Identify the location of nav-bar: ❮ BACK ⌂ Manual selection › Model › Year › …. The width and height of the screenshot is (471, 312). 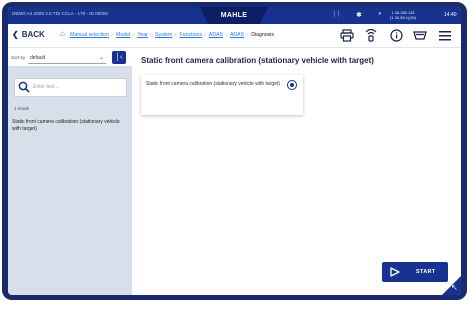
(234, 36).